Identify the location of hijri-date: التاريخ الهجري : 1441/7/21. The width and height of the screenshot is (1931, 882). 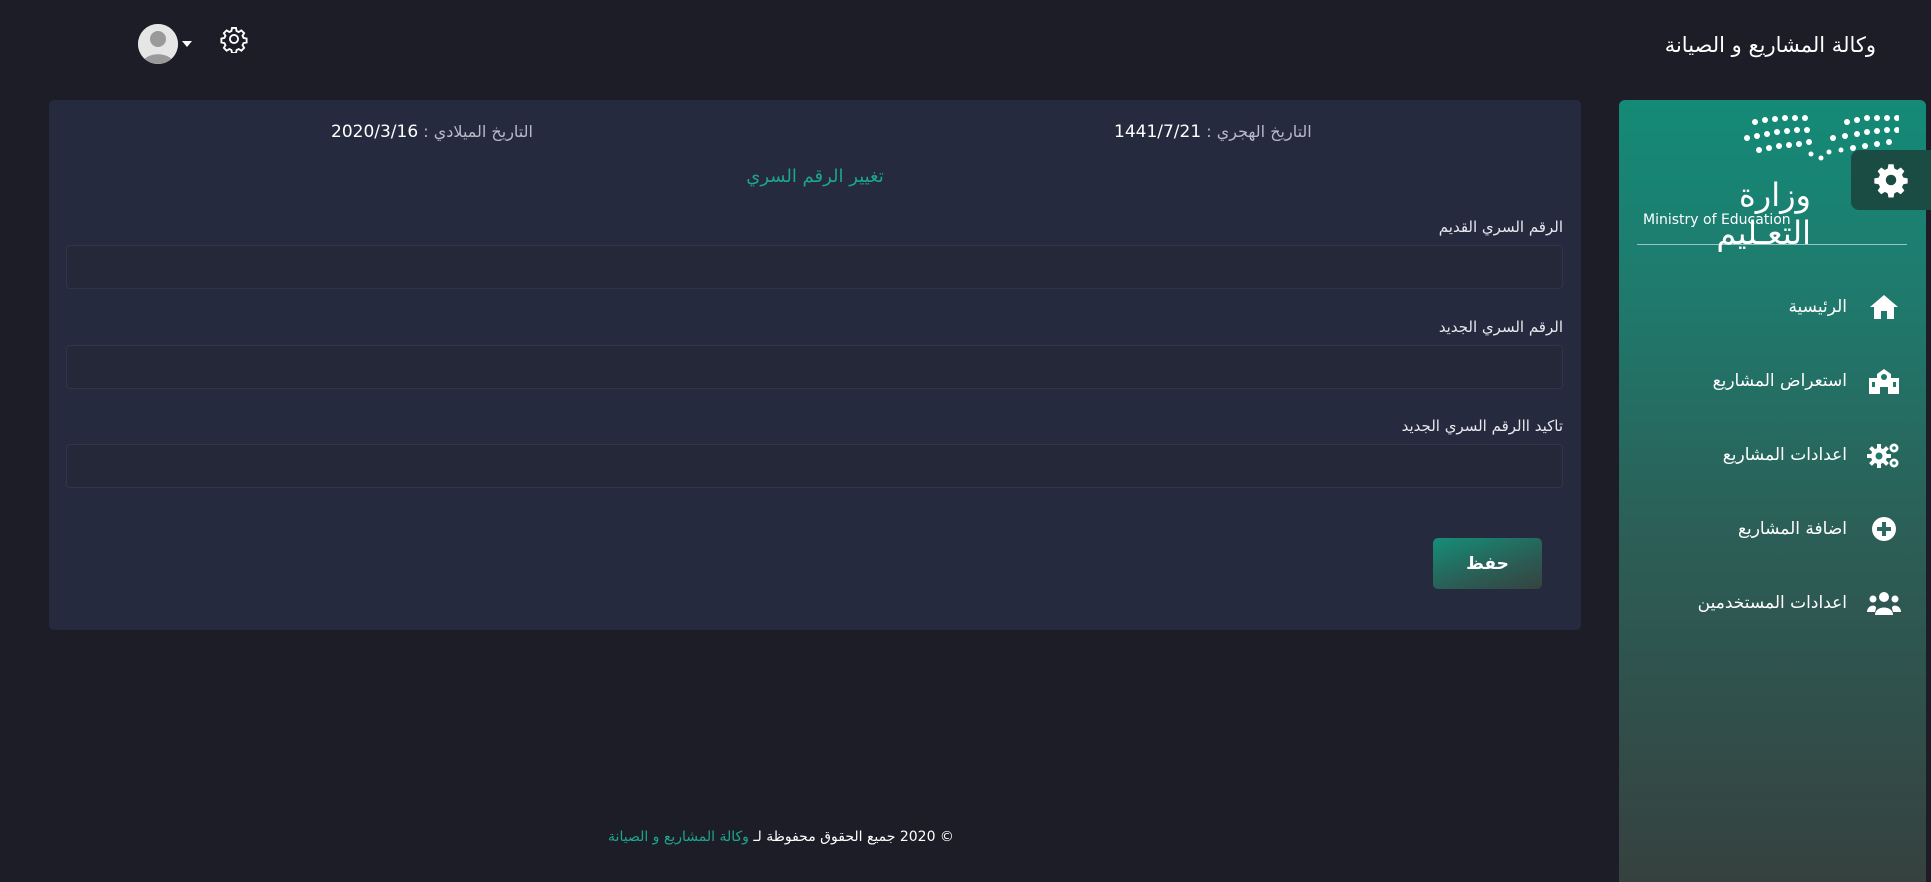
(1213, 132).